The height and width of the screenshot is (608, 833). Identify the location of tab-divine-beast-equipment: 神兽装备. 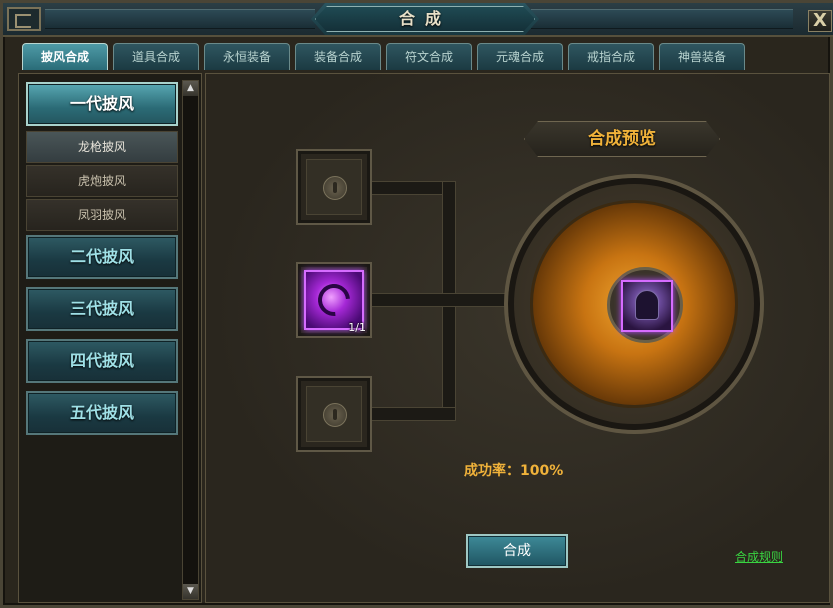
(702, 56).